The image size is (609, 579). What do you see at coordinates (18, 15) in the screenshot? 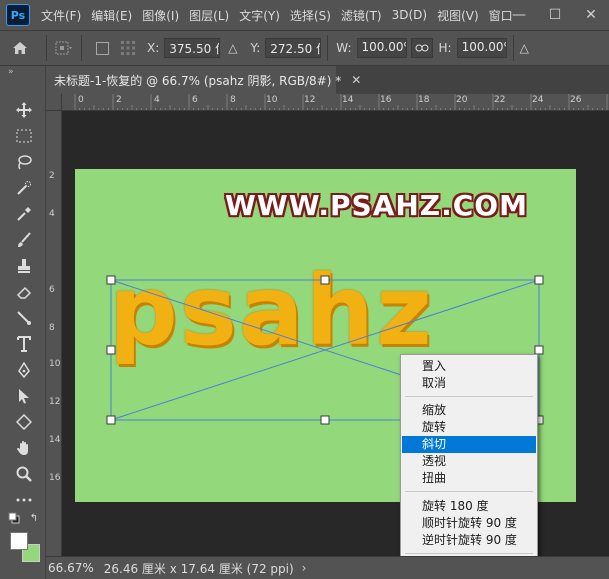
I see `photoshop-logo-icon: Ps` at bounding box center [18, 15].